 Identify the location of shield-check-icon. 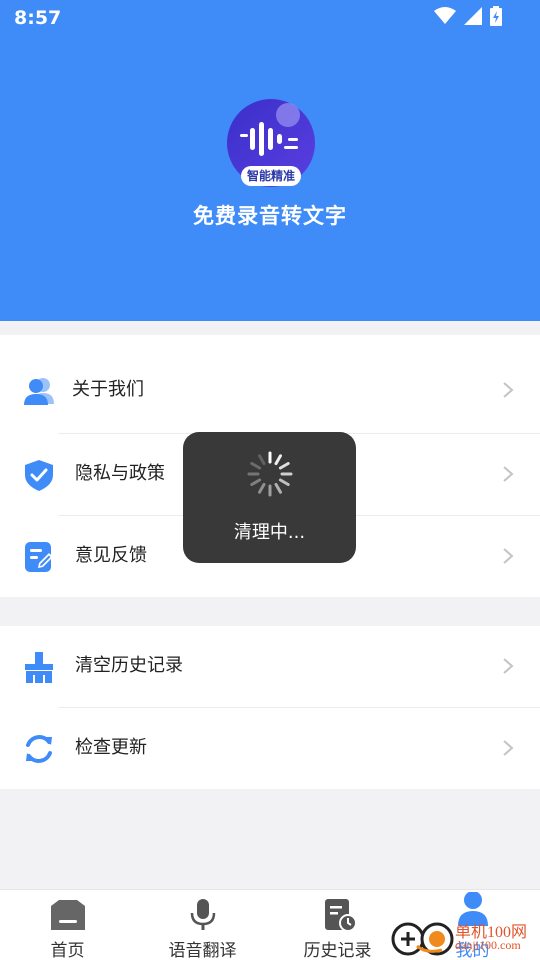
(39, 475).